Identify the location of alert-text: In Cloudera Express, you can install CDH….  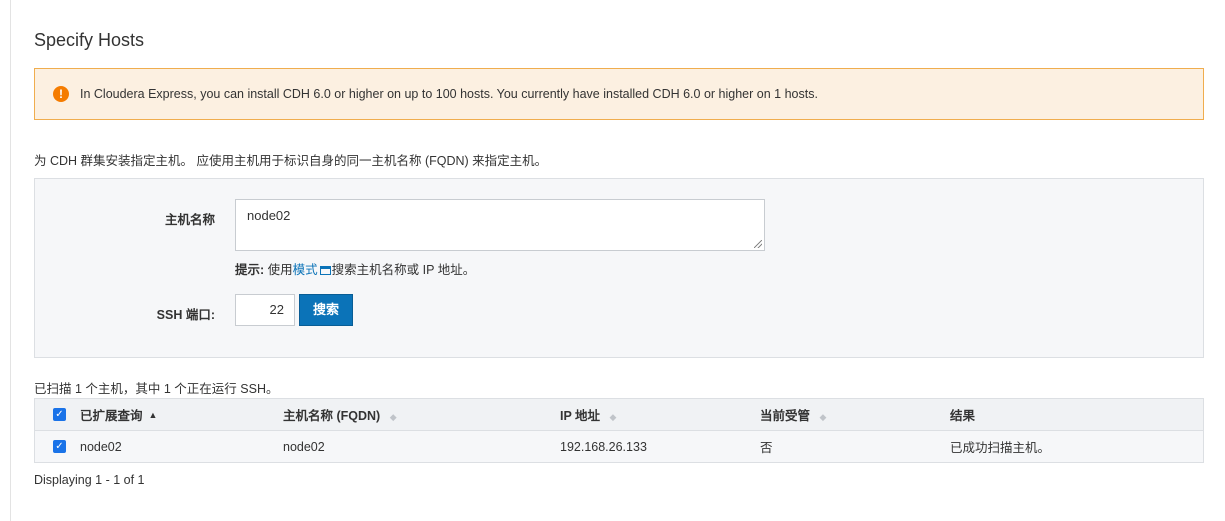
(449, 94).